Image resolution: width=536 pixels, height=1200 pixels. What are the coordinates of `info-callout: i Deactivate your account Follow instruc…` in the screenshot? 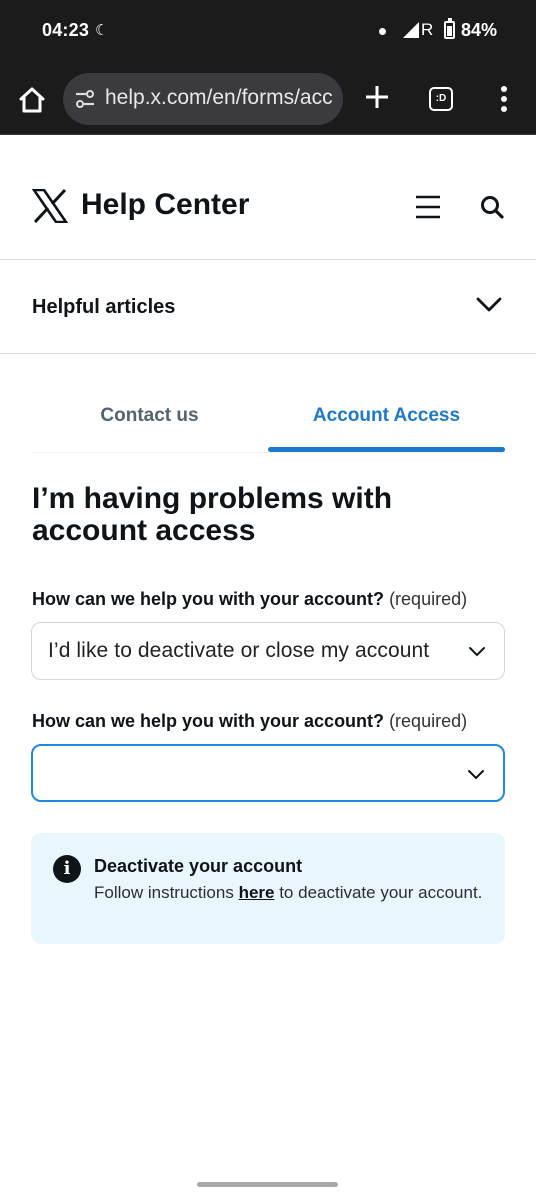 It's located at (268, 888).